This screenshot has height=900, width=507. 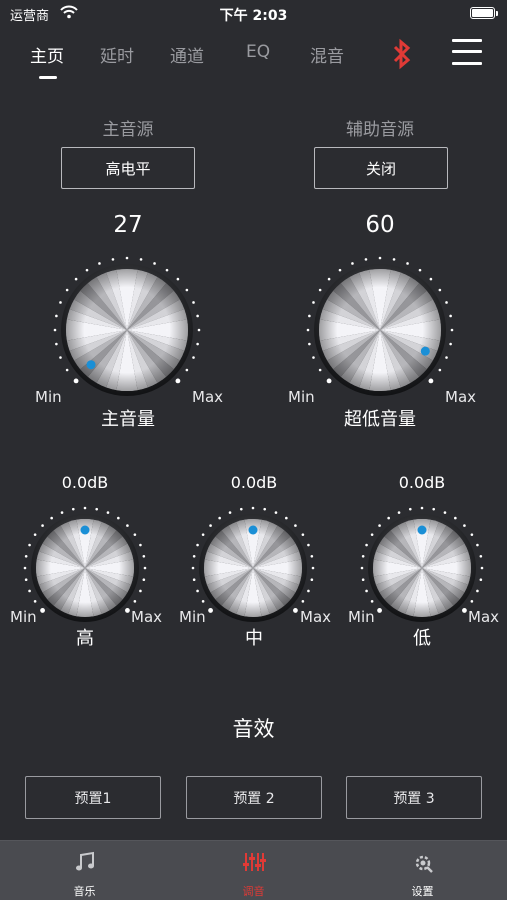 What do you see at coordinates (316, 617) in the screenshot?
I see `mid-gain-max-label: Max` at bounding box center [316, 617].